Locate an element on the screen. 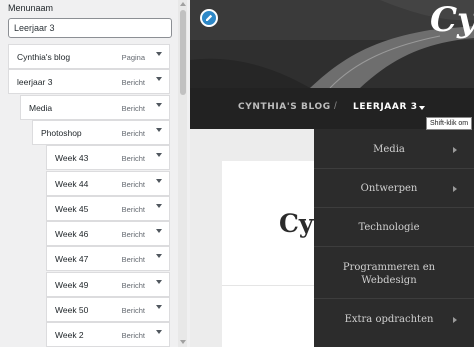 This screenshot has width=474, height=347. menu-item-label: Week 49 is located at coordinates (72, 285).